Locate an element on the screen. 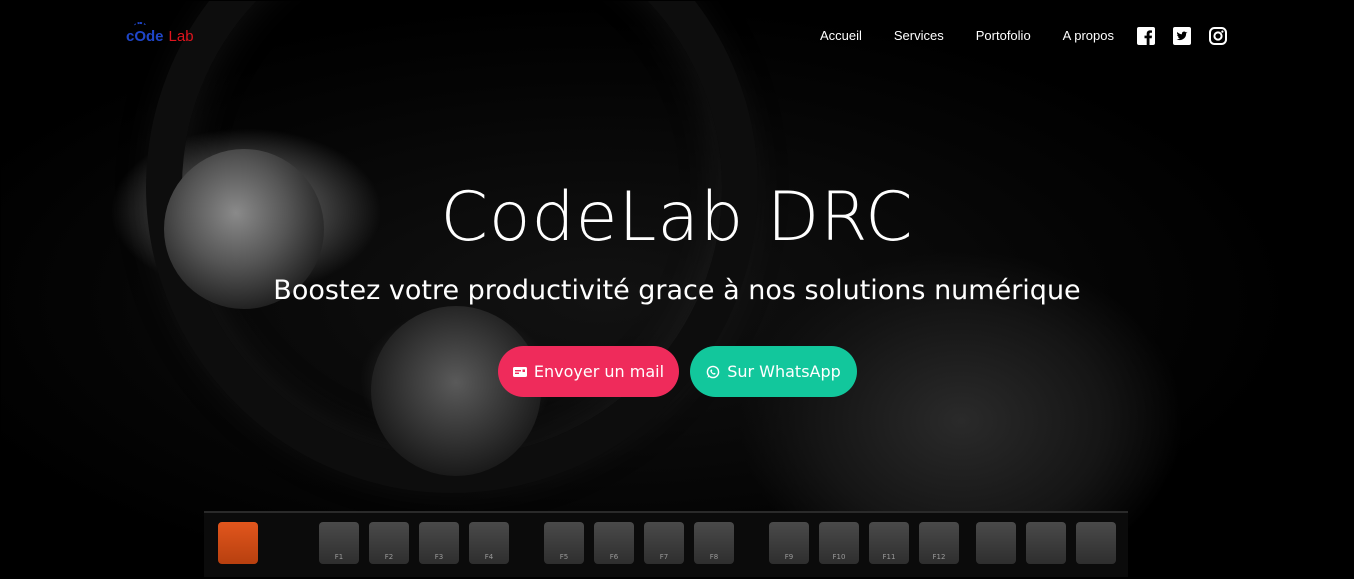 The width and height of the screenshot is (1354, 579). whatsapp-label: Sur WhatsApp is located at coordinates (784, 371).